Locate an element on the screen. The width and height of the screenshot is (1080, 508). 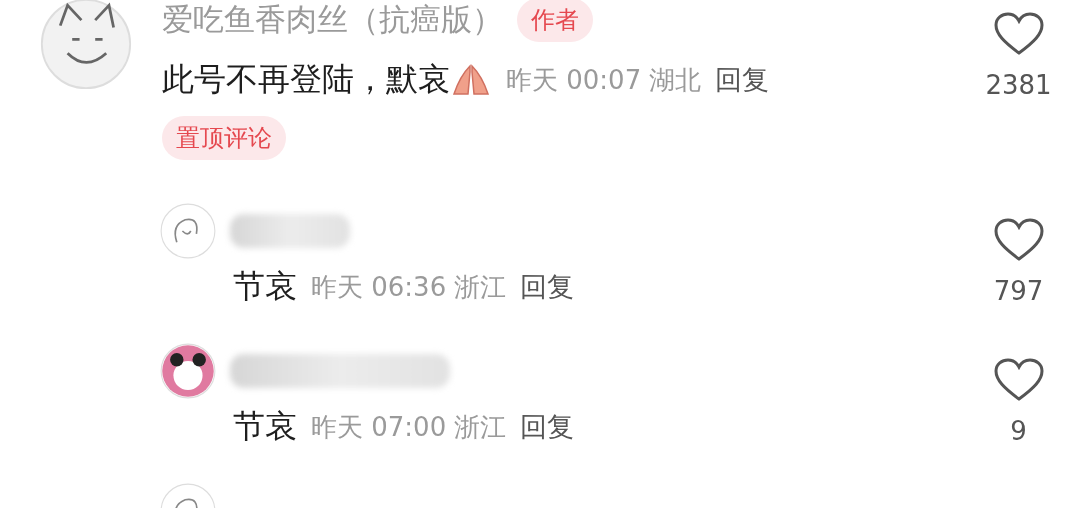
comment-location: 湖北 is located at coordinates (675, 80).